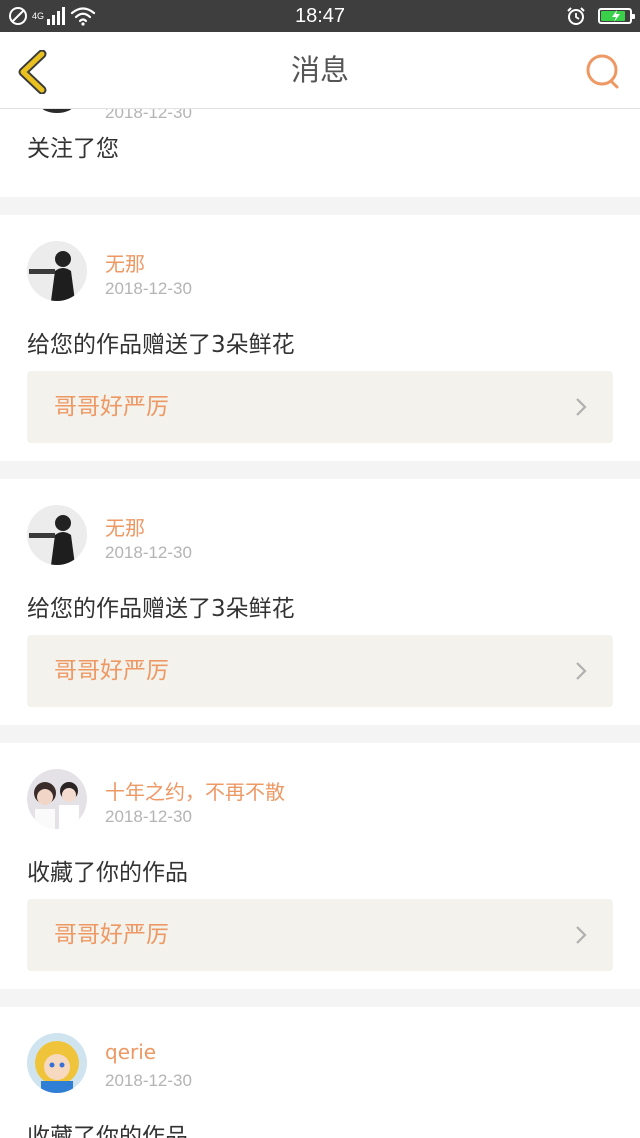  Describe the element at coordinates (576, 16) in the screenshot. I see `alarm-icon` at that location.